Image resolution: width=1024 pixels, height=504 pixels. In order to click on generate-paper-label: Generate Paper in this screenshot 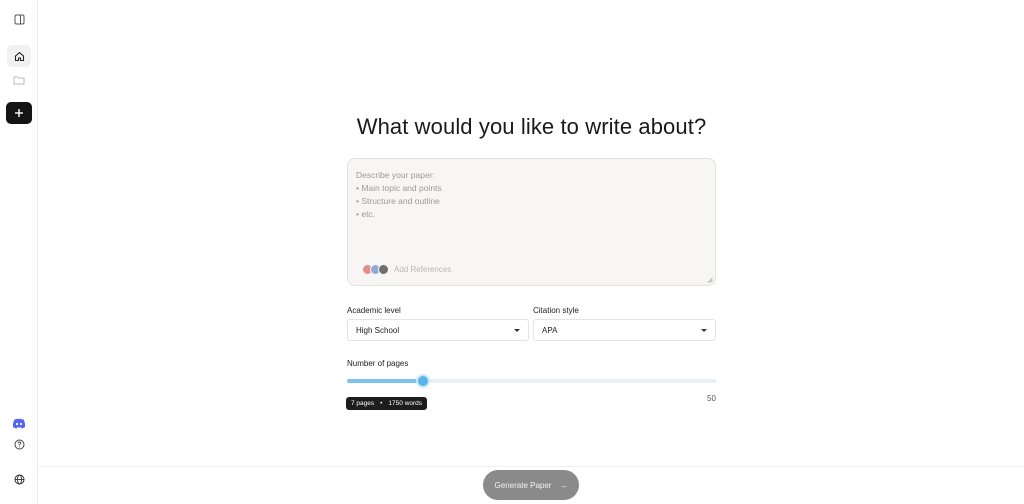, I will do `click(523, 485)`.